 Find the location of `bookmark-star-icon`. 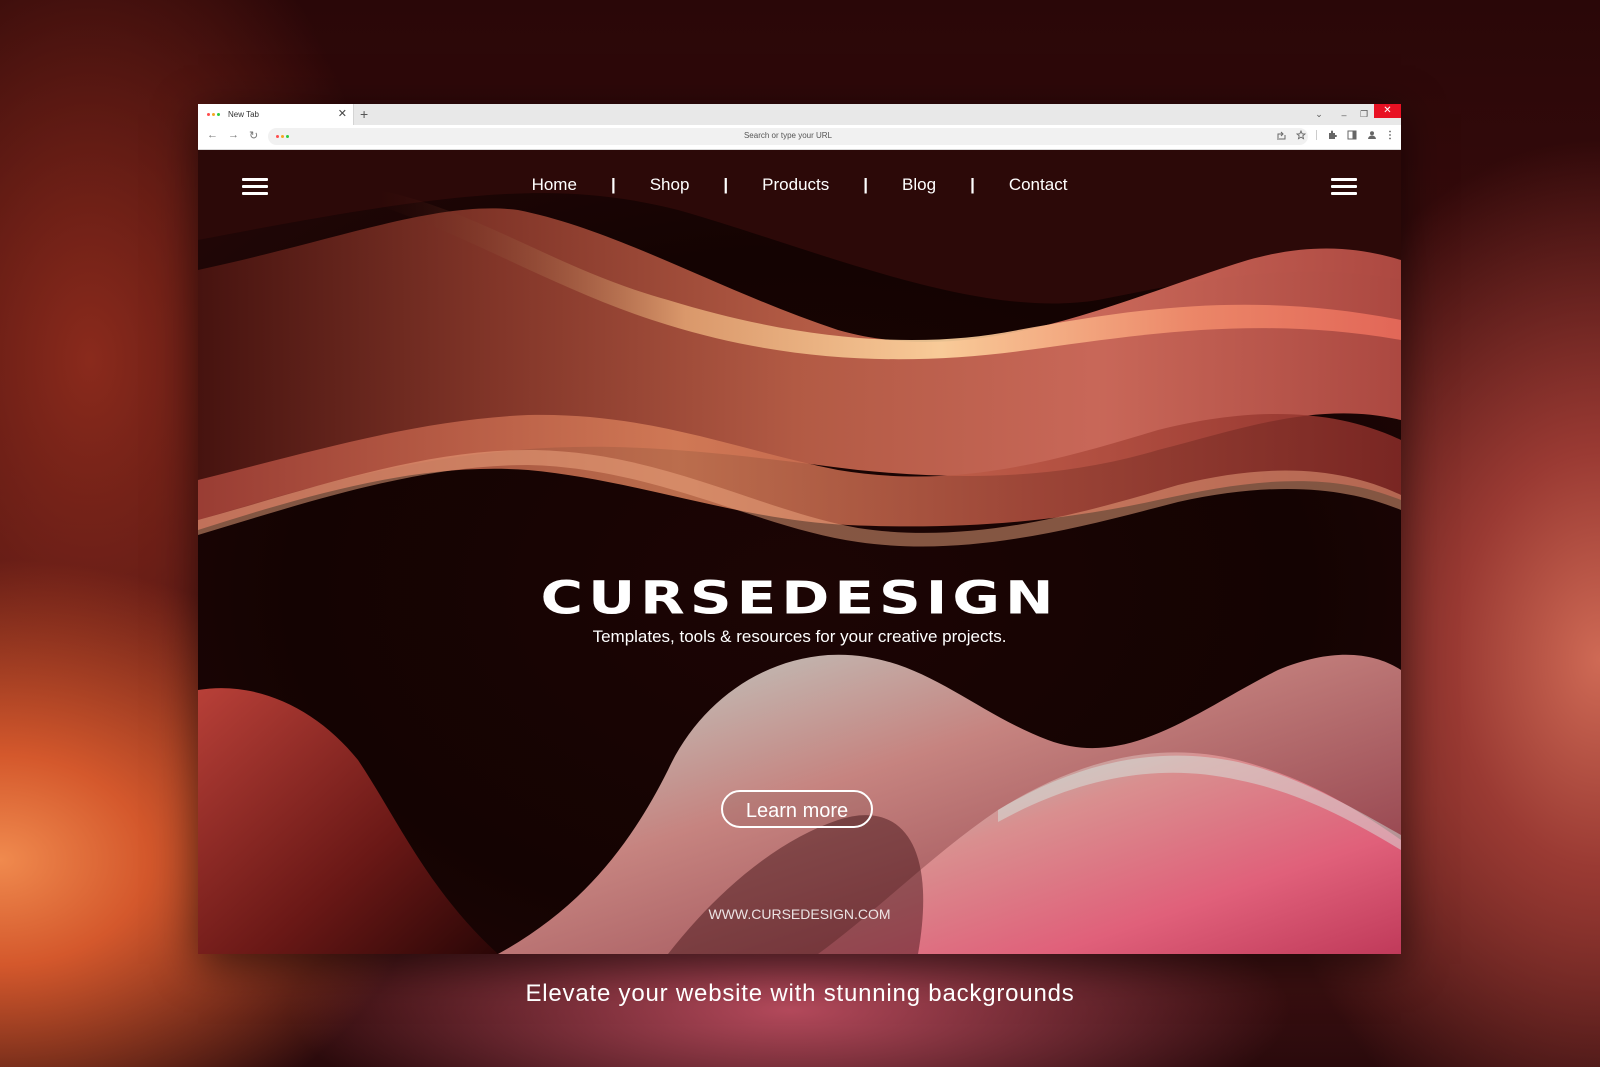

bookmark-star-icon is located at coordinates (1301, 135).